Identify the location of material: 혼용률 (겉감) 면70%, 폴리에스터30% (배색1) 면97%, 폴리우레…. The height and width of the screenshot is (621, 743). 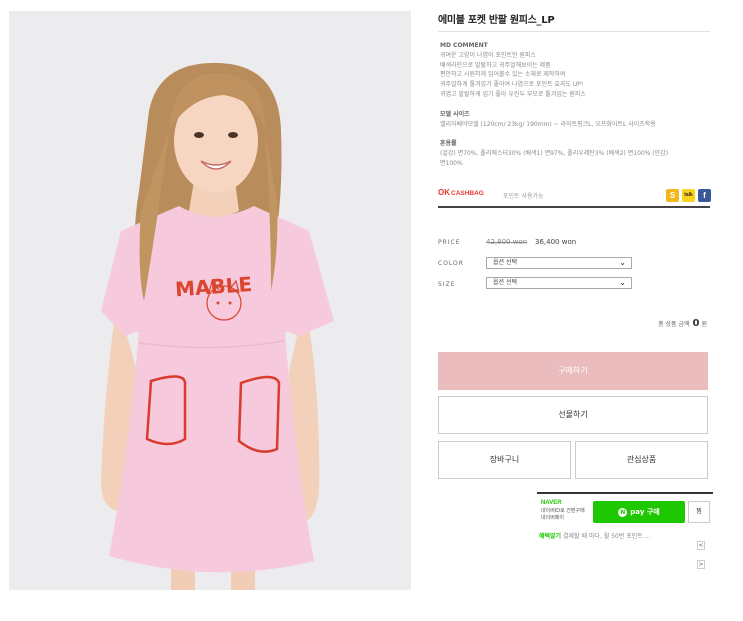
(554, 153).